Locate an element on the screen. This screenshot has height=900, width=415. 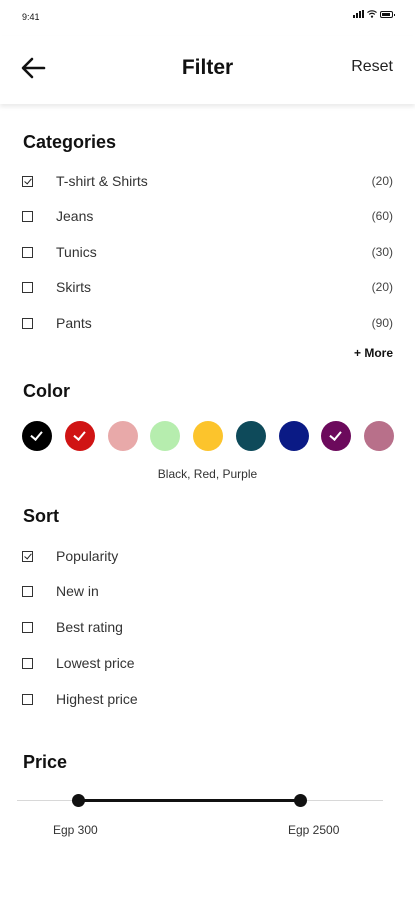
price-range-slider is located at coordinates (200, 800).